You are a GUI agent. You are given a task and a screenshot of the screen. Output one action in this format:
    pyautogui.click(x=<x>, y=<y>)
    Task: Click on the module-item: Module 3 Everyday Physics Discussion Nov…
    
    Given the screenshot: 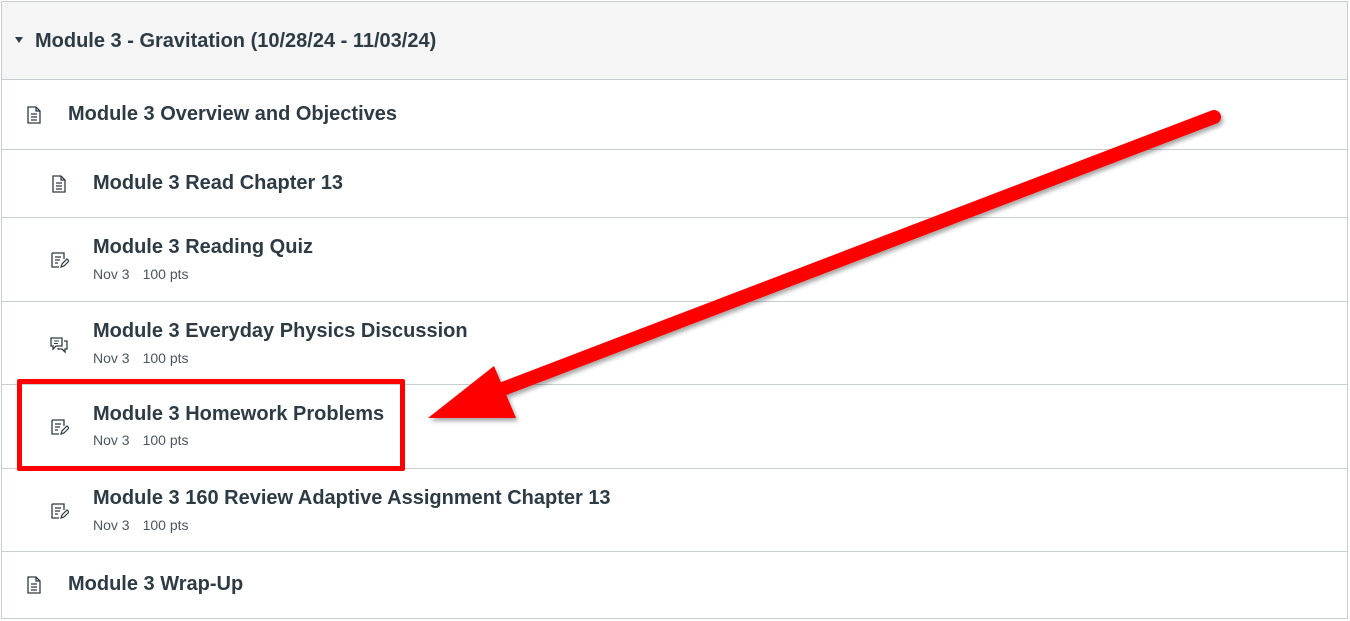 What is the action you would take?
    pyautogui.click(x=674, y=343)
    